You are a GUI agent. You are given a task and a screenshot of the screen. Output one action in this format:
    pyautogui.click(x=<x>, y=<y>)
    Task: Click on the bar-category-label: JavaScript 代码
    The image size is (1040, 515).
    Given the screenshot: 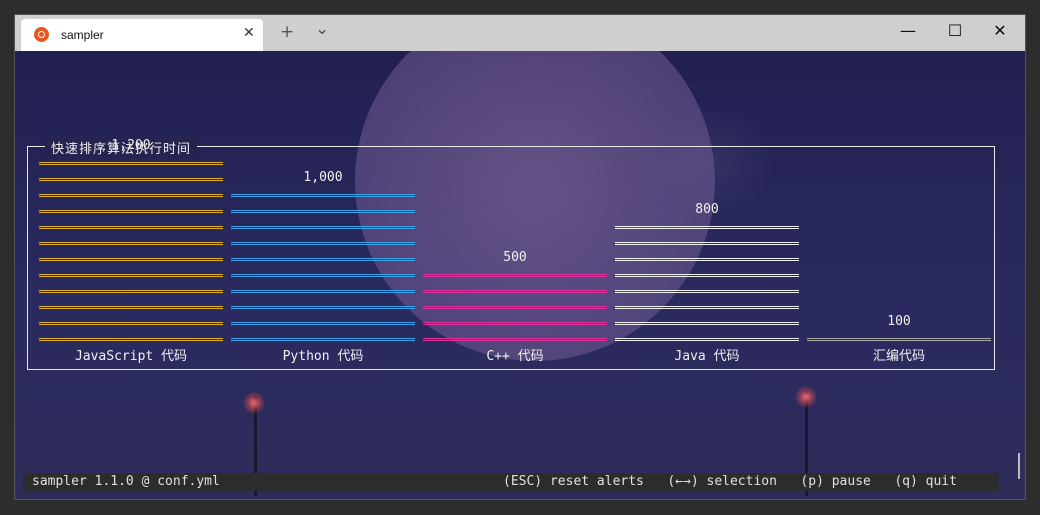 What is the action you would take?
    pyautogui.click(x=131, y=356)
    